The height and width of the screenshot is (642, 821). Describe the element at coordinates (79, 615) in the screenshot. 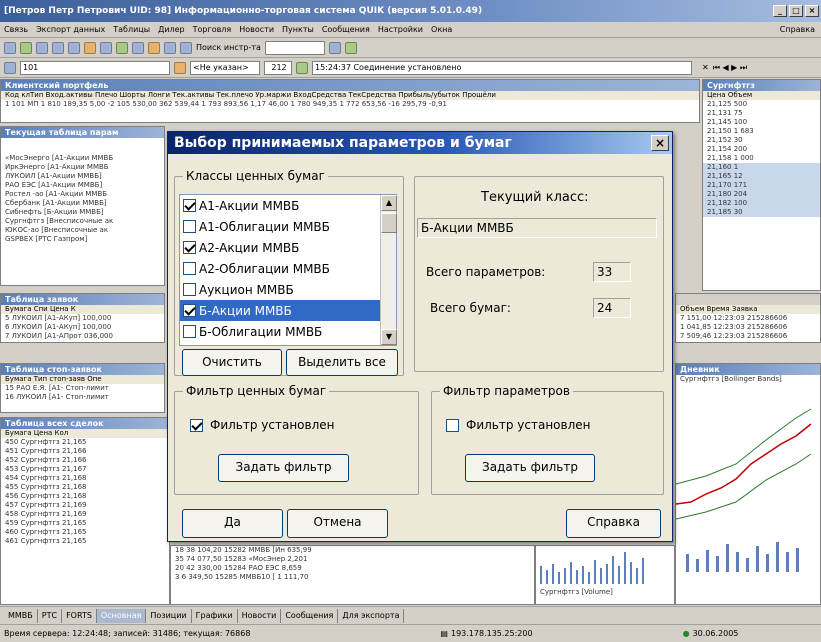

I see `tab-forts: FORTS` at that location.